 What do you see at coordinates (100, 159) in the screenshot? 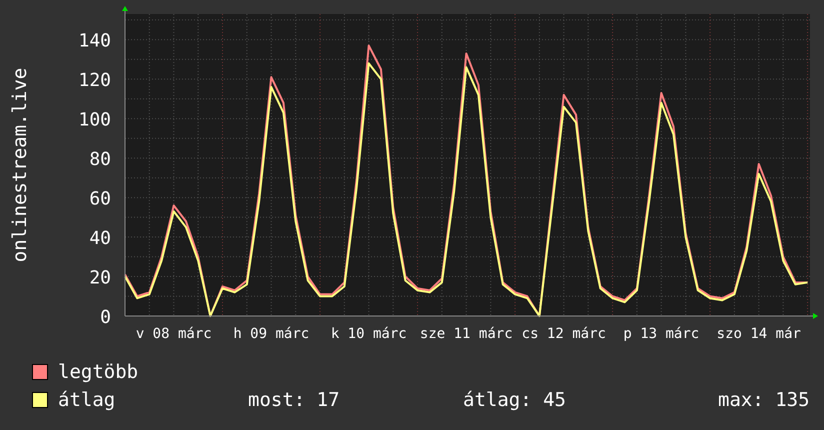
I see `y-tick-label: 80` at bounding box center [100, 159].